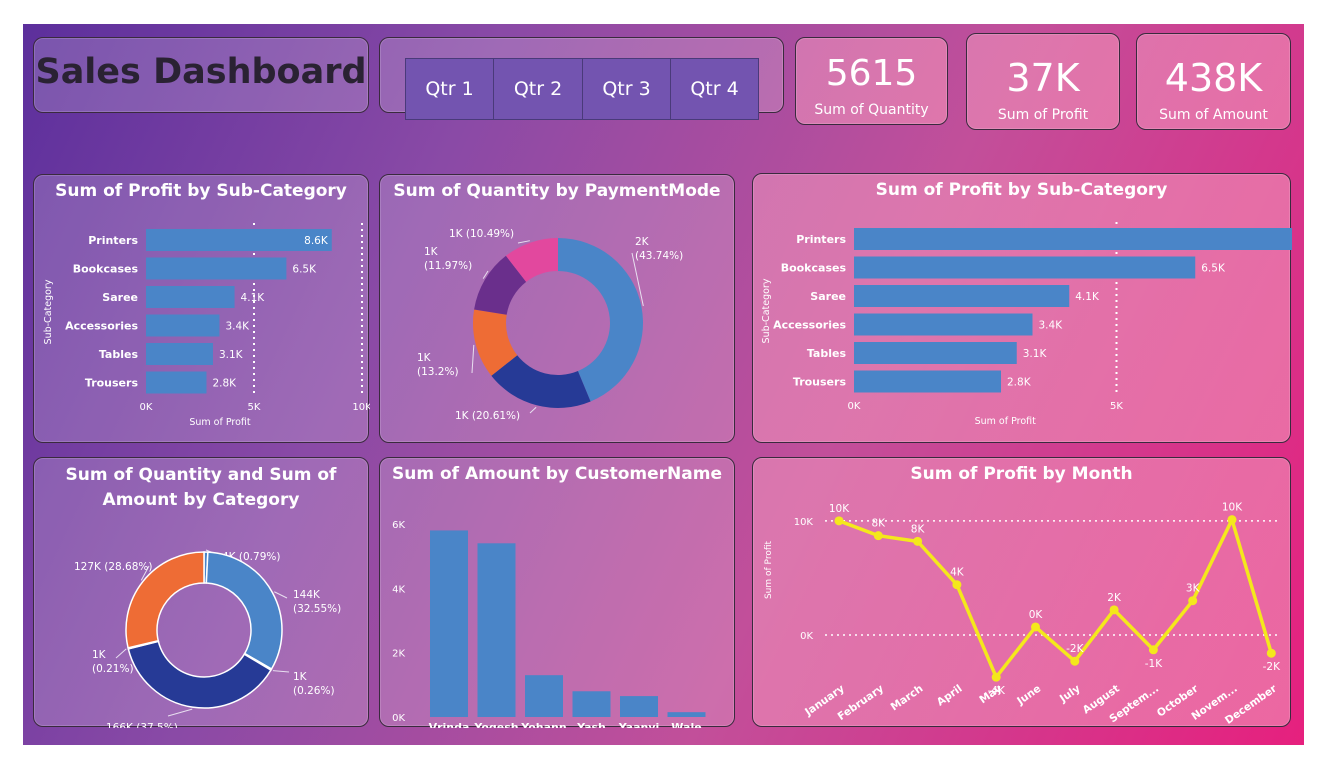 Image resolution: width=1328 pixels, height=768 pixels. What do you see at coordinates (1213, 78) in the screenshot?
I see `kpi-amount-value: 438K` at bounding box center [1213, 78].